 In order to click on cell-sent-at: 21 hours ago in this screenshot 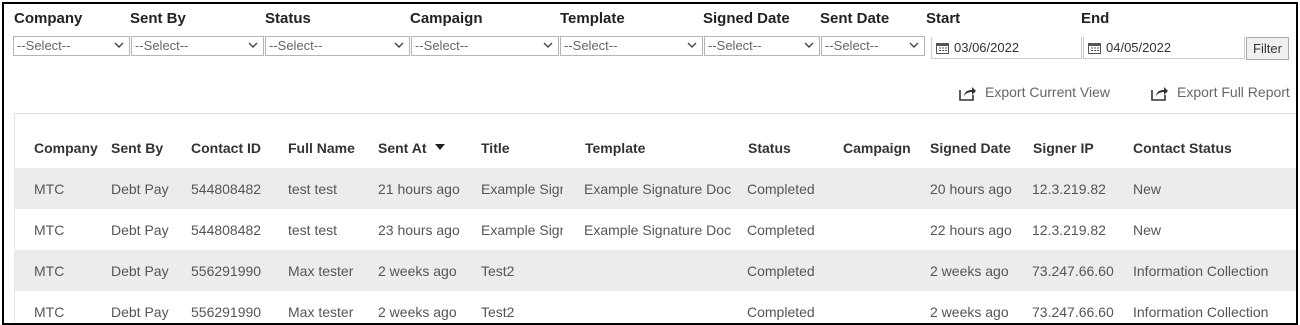, I will do `click(419, 189)`.